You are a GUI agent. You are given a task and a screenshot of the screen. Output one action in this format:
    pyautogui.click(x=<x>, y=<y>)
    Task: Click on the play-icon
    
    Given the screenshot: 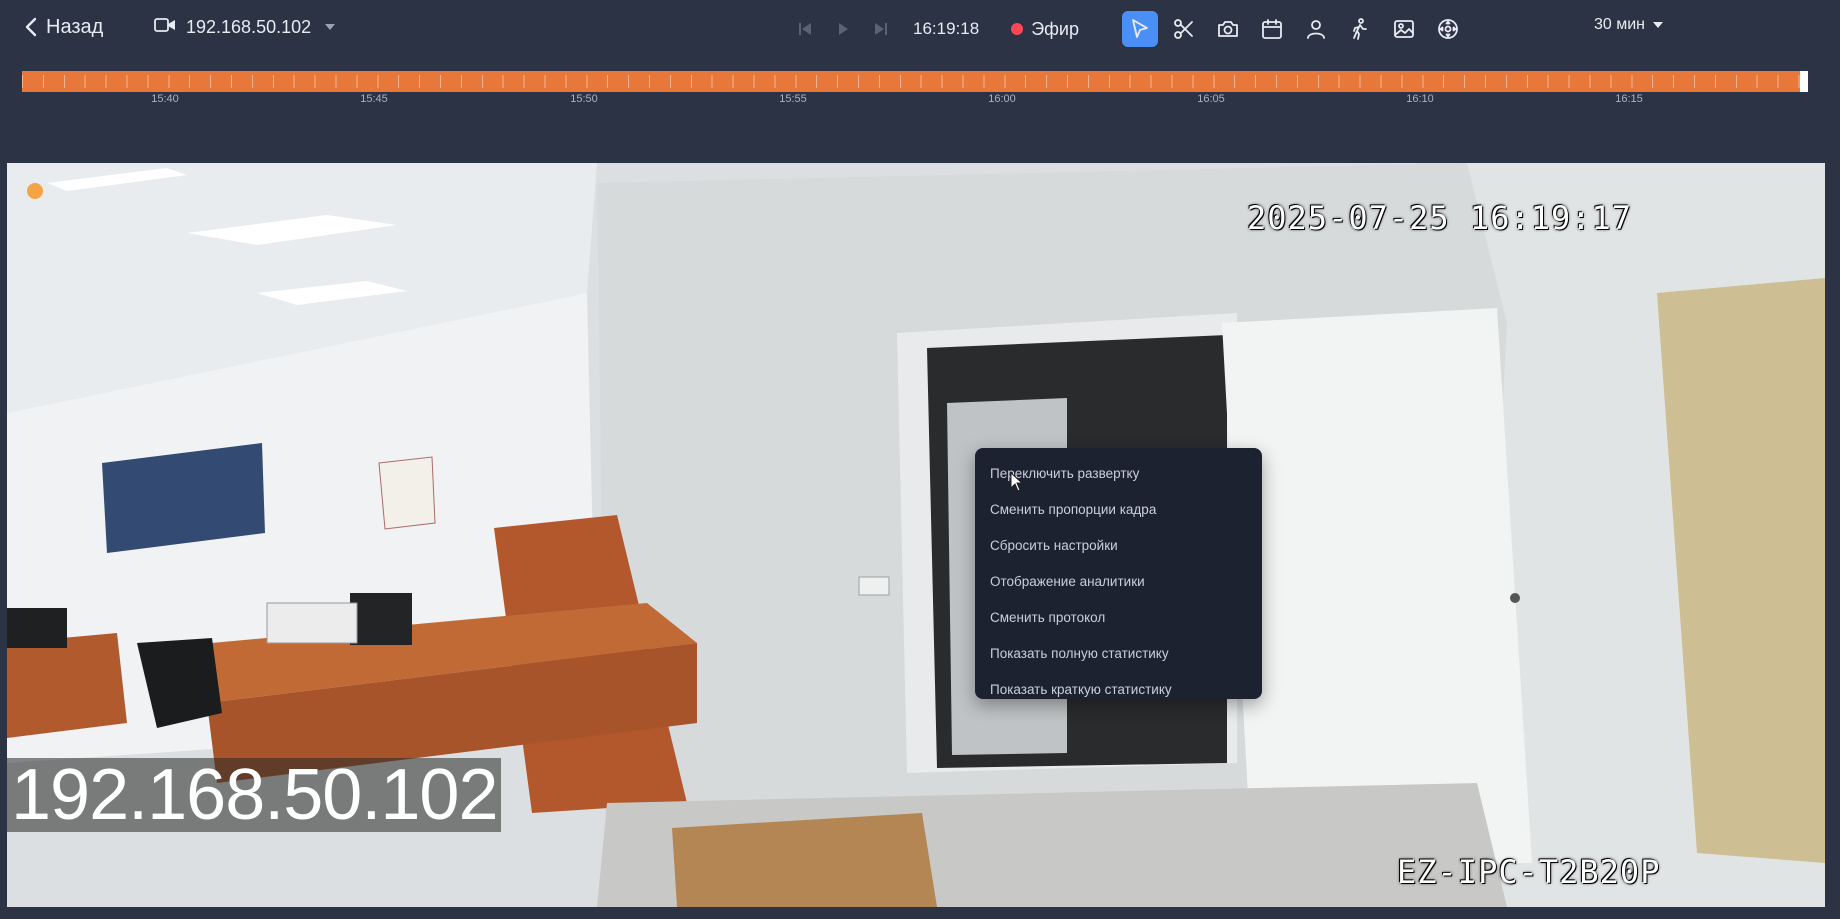 What is the action you would take?
    pyautogui.click(x=843, y=29)
    